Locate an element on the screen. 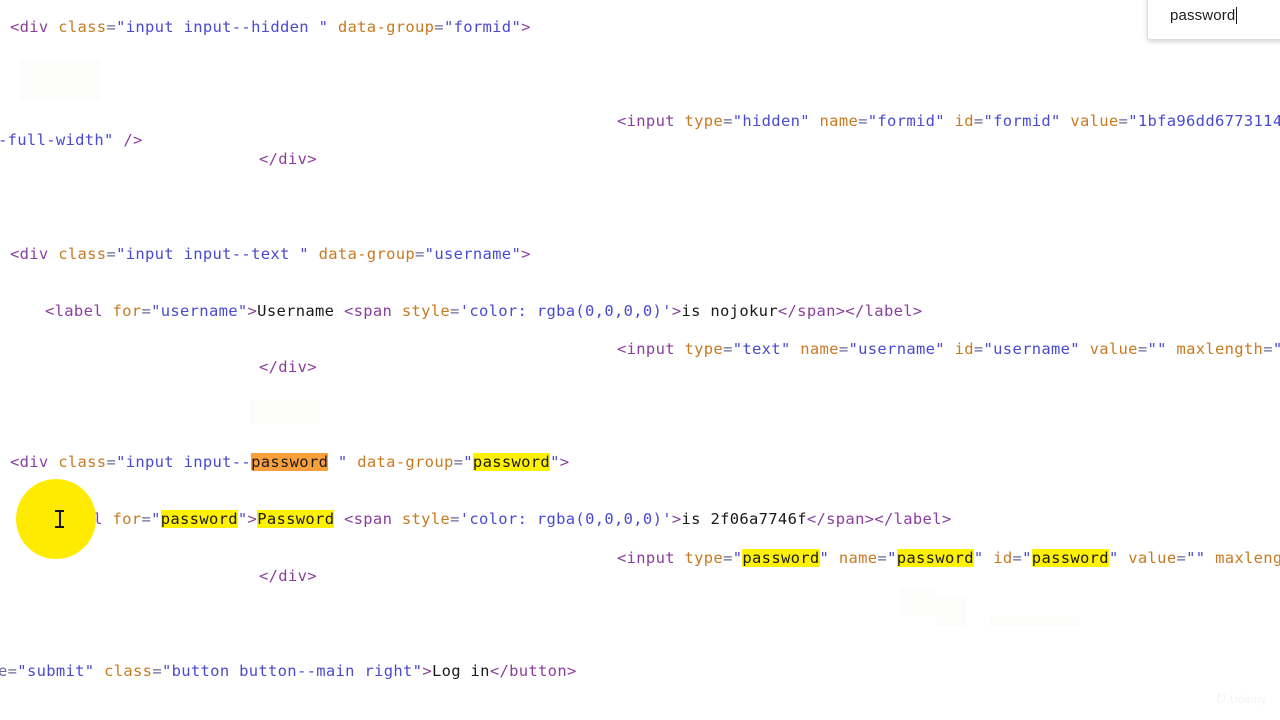  code-token: maxlength is located at coordinates (1247, 558).